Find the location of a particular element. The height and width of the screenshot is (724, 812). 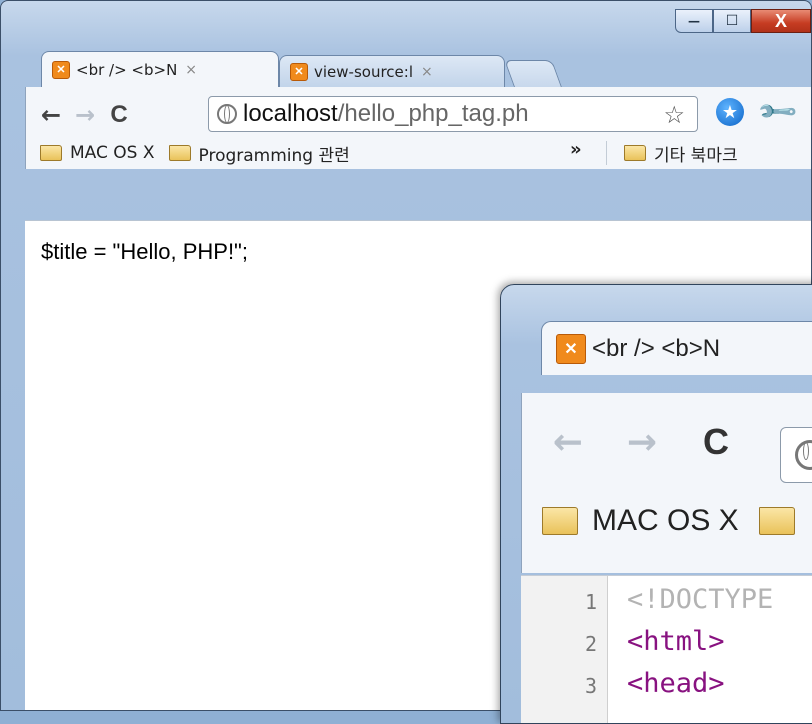

navigation-row: ← → C localhost/hello_php_tag.ph ☆ ★ 🔧 is located at coordinates (418, 113).